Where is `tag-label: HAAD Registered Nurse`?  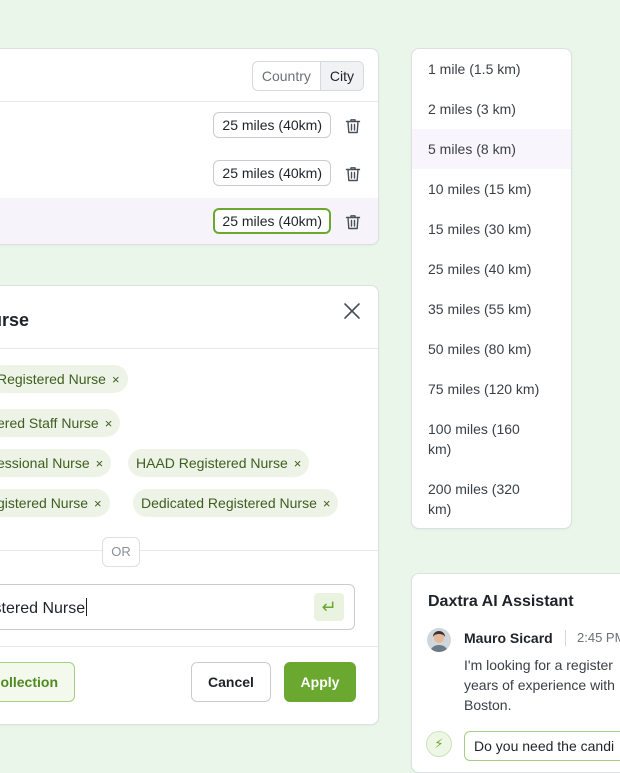 tag-label: HAAD Registered Nurse is located at coordinates (212, 463).